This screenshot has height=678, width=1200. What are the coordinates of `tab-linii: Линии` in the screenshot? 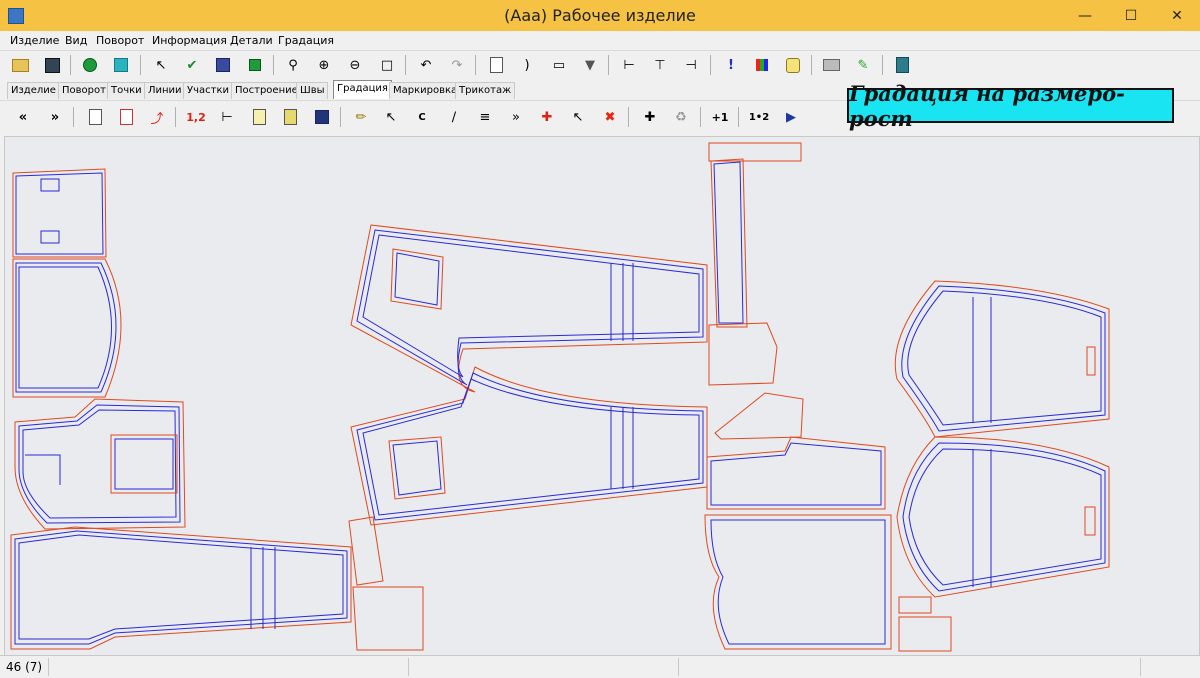 It's located at (165, 90).